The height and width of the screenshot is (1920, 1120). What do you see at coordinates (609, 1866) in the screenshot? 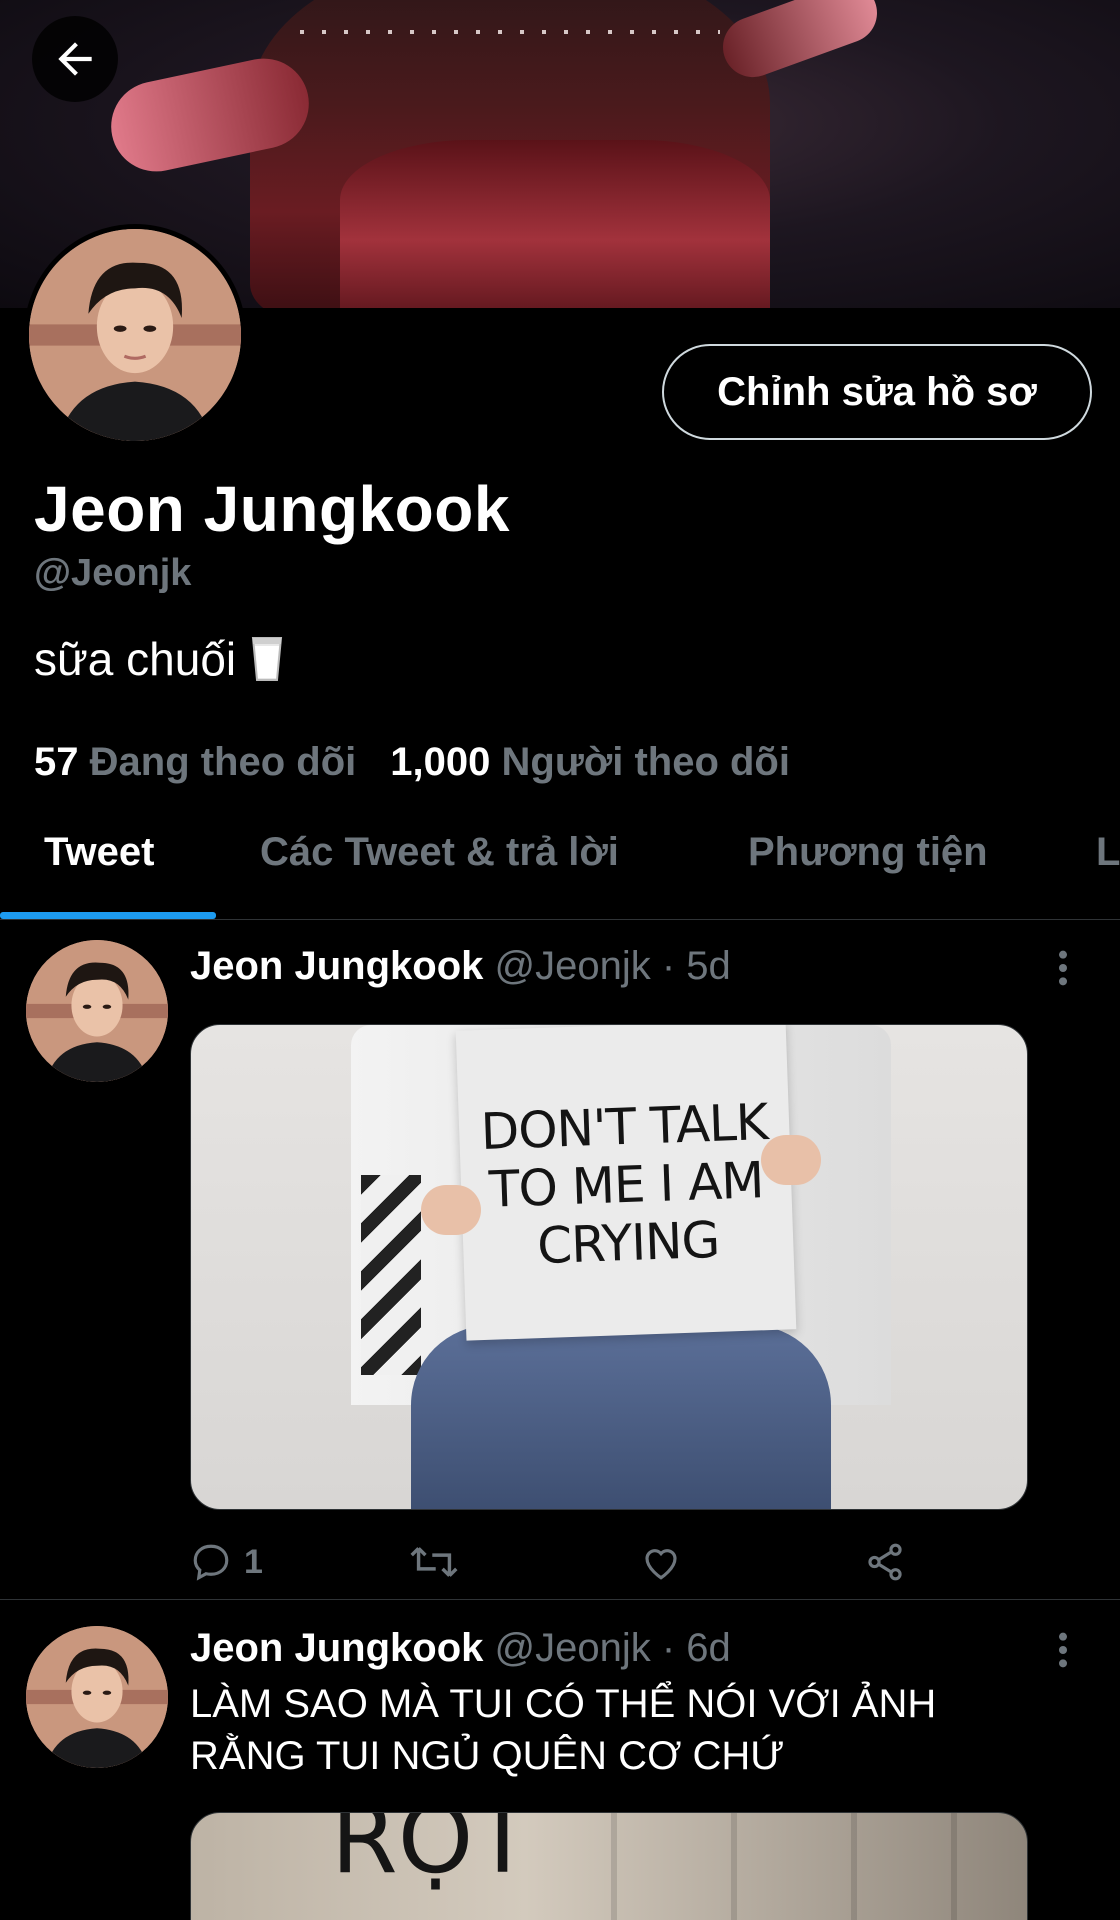
I see `tweet-image: RỌT` at bounding box center [609, 1866].